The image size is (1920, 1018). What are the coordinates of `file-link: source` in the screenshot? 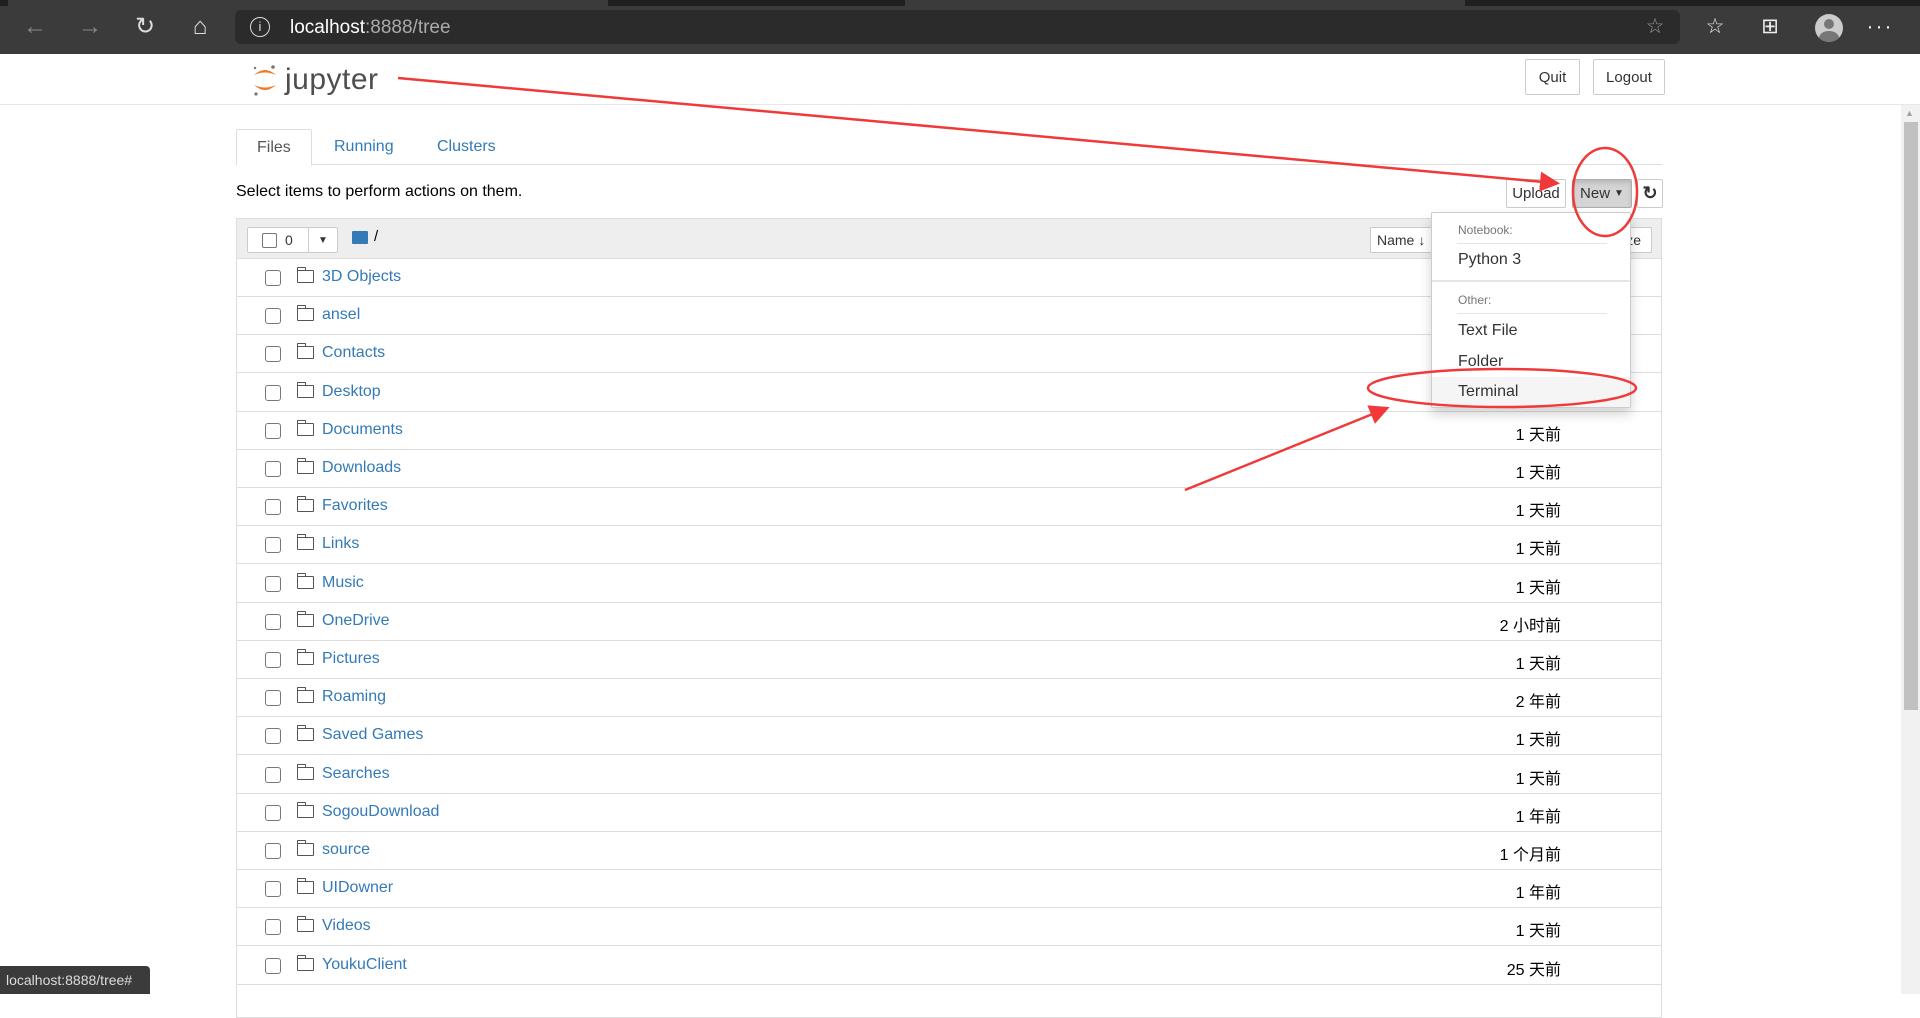 It's located at (346, 850).